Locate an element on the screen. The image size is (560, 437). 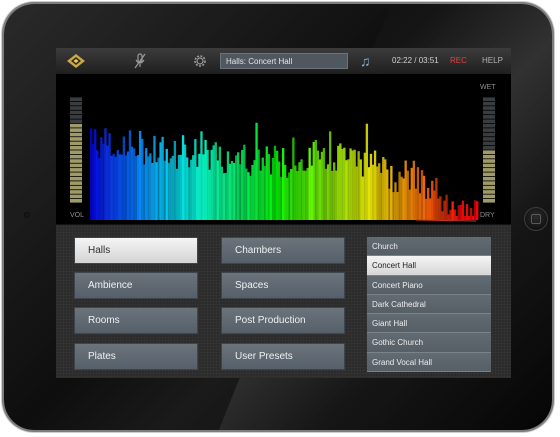
preset-item-dark-cathedral: Dark Cathedral is located at coordinates (429, 304).